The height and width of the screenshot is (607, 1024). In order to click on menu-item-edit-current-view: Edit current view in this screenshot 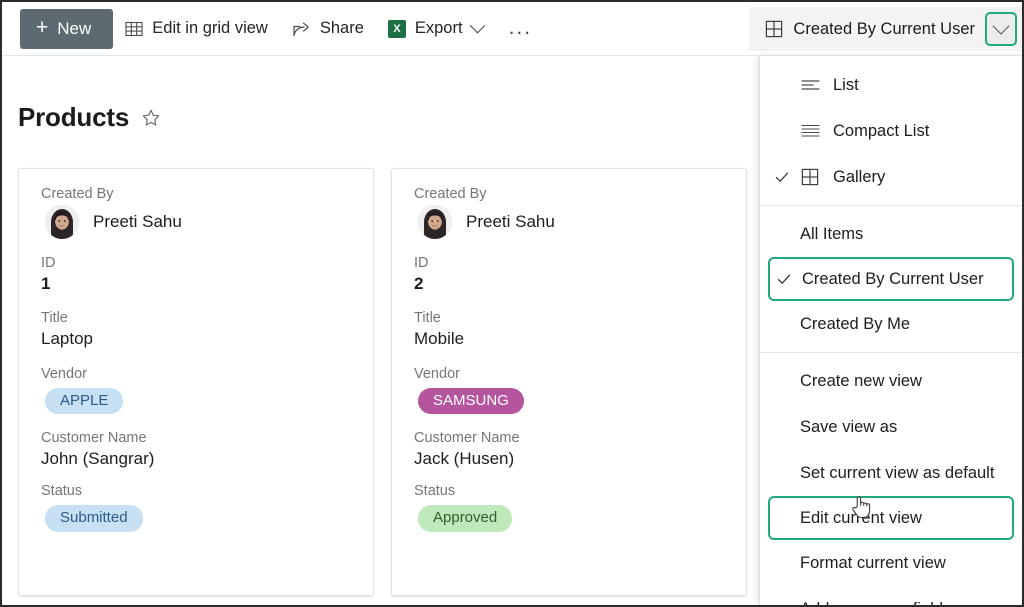, I will do `click(891, 518)`.